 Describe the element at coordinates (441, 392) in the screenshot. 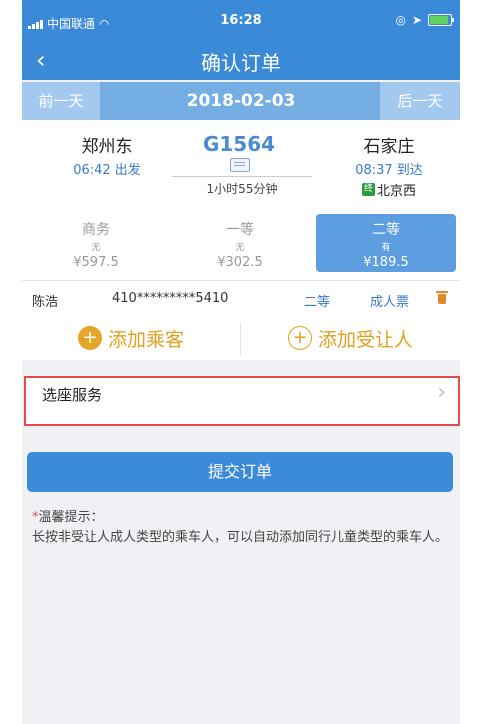

I see `chevron-right-icon: ›` at that location.